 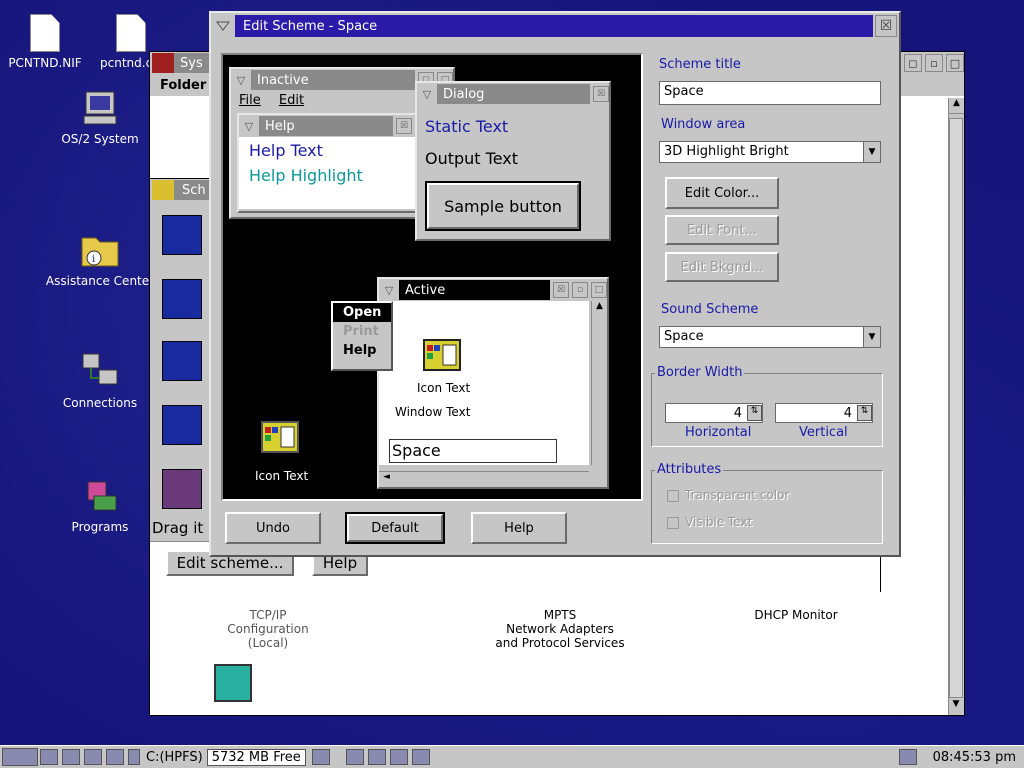 I want to click on memory-icon, so click(x=320, y=757).